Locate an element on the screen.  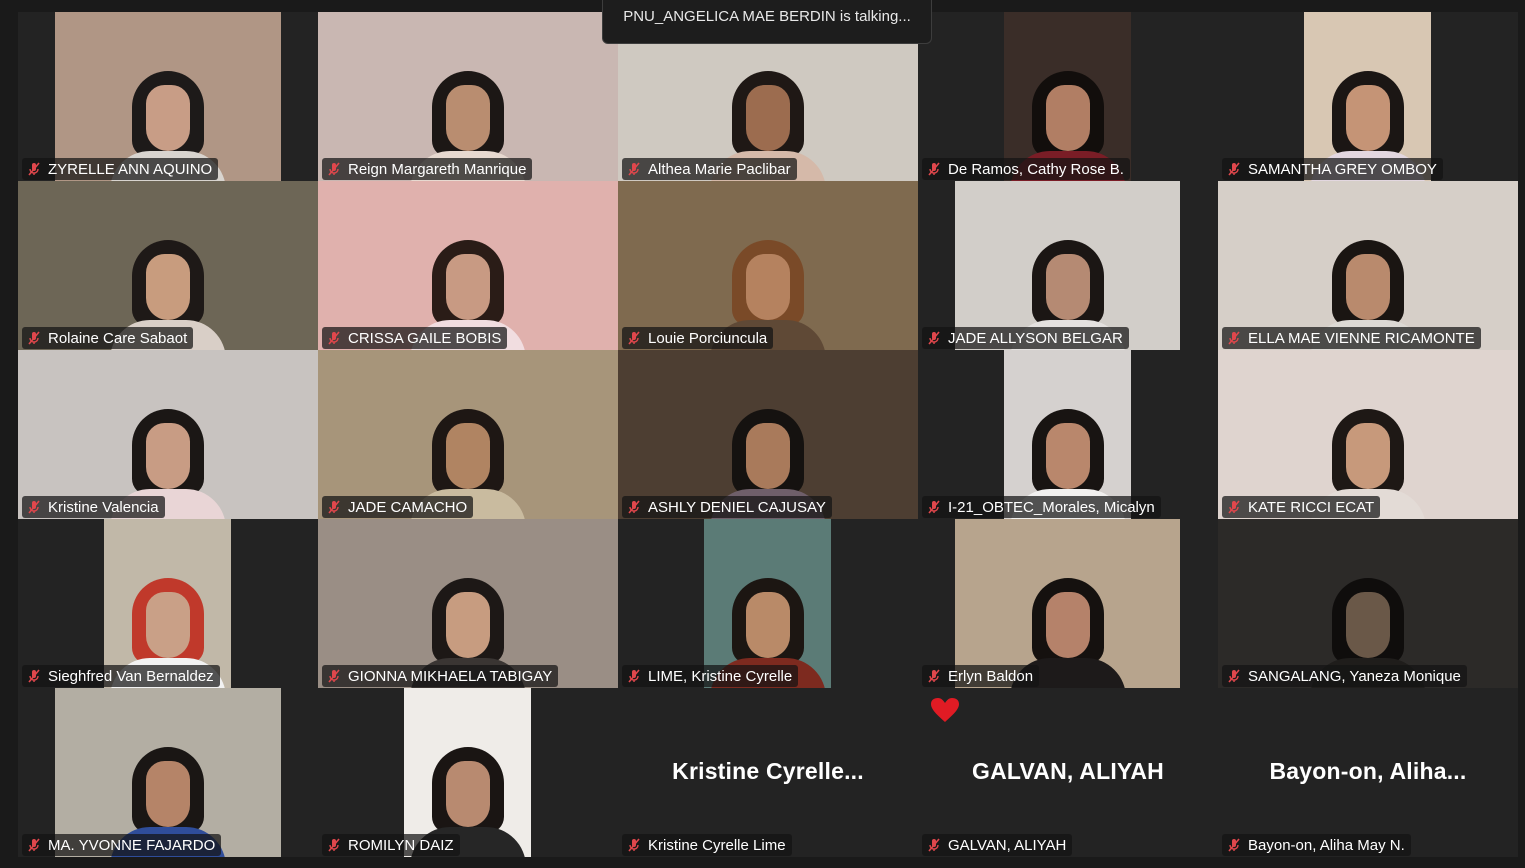
participant-name-tag: JADE CAMACHO is located at coordinates (398, 507).